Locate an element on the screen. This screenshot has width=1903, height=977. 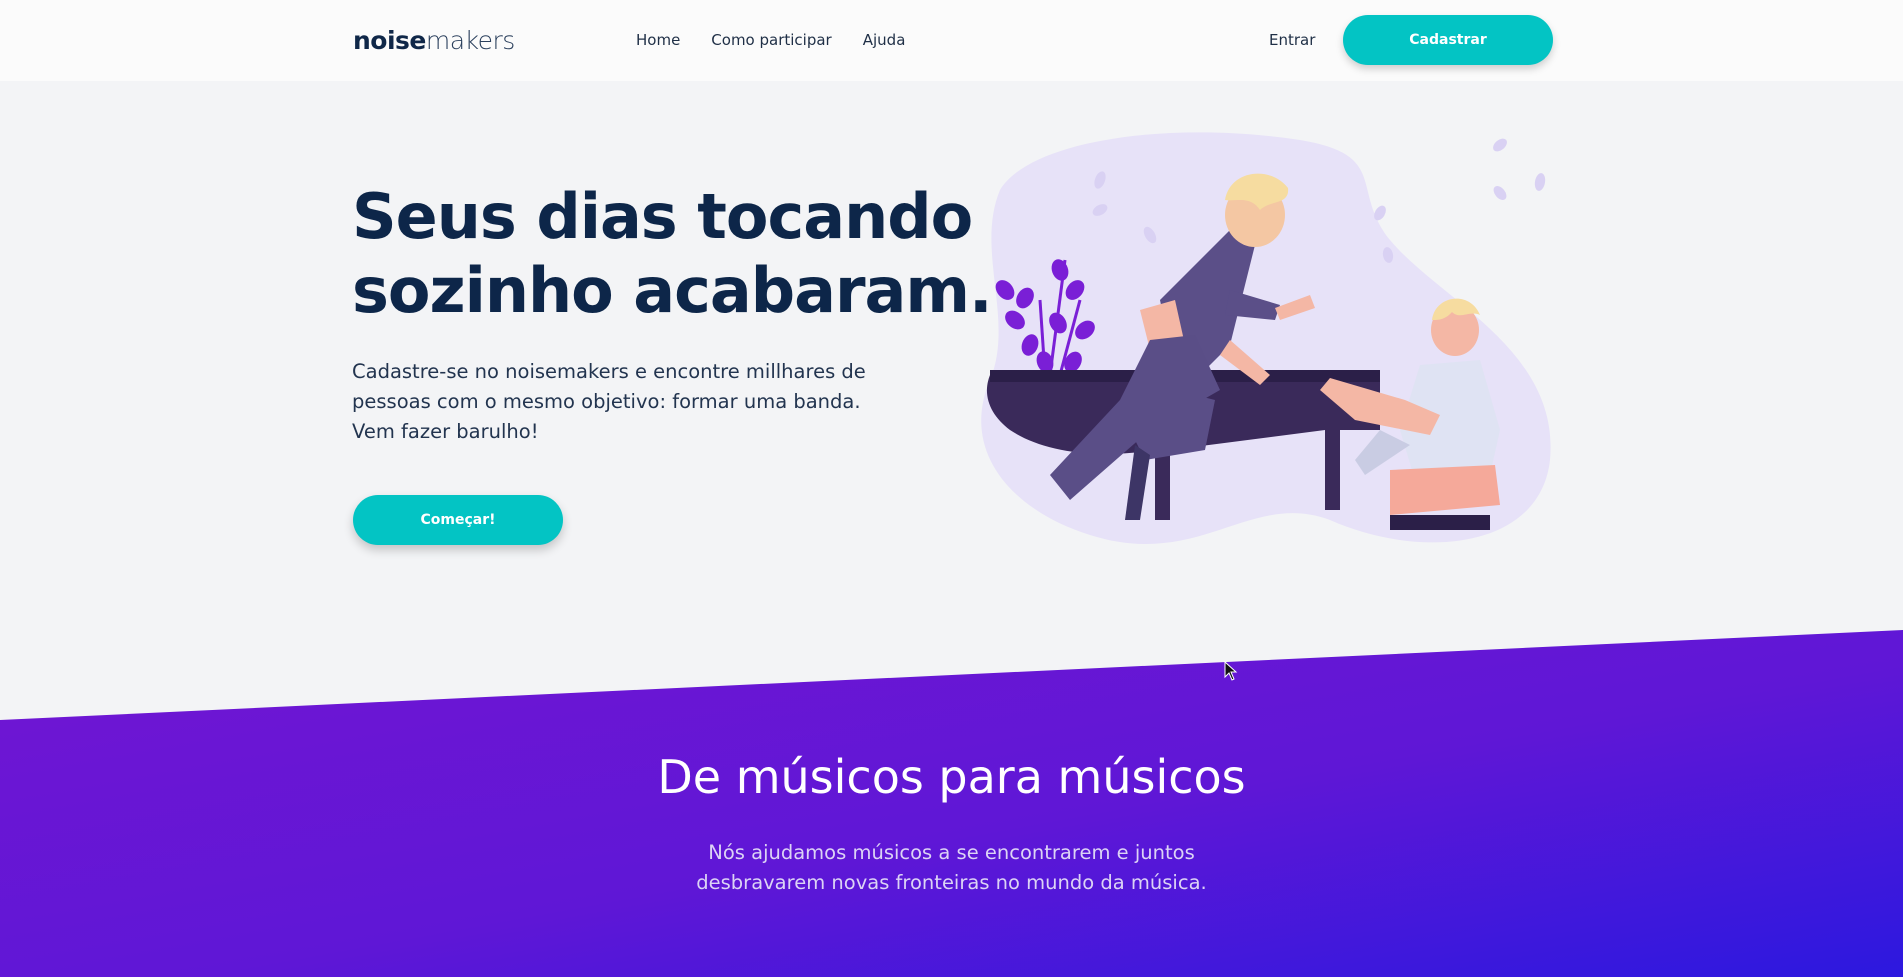
nav-link-como-participar: Como participar is located at coordinates (771, 40).